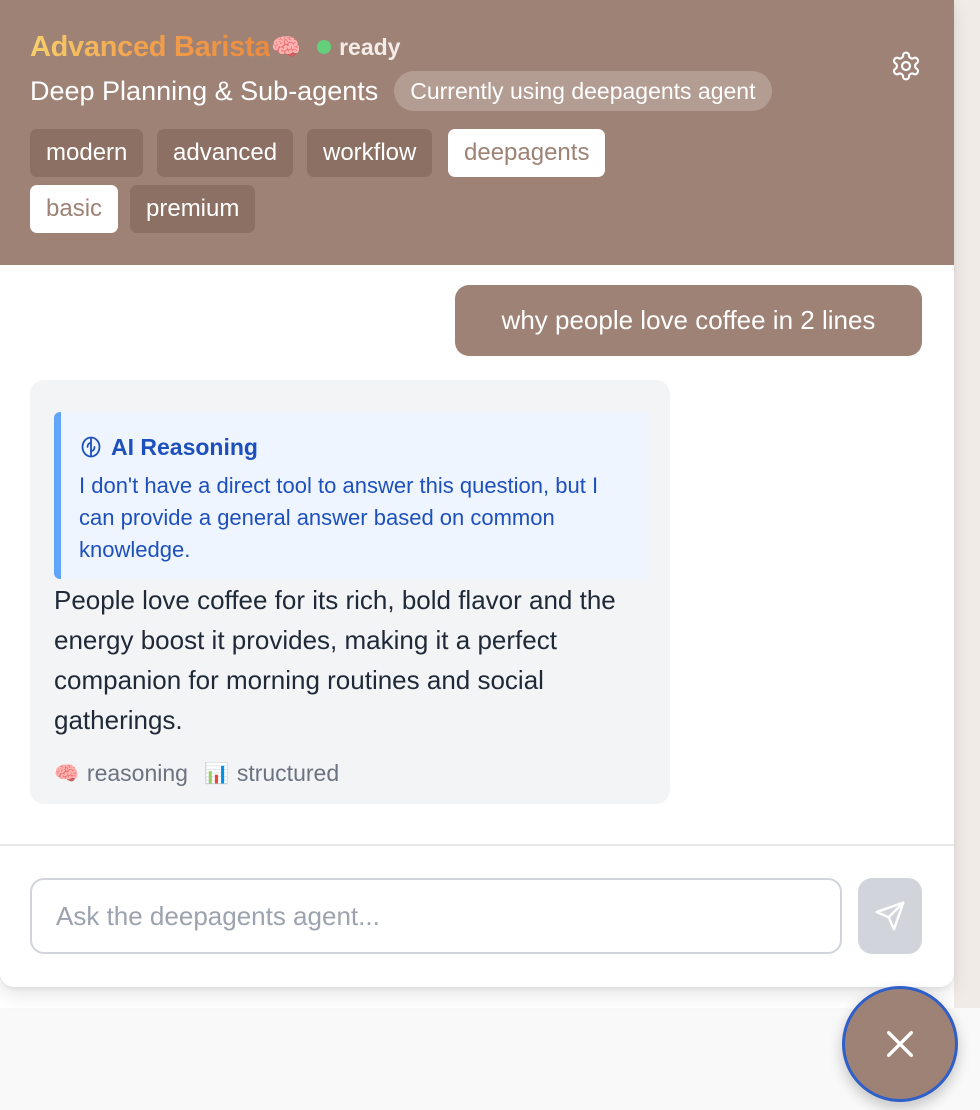  What do you see at coordinates (225, 153) in the screenshot?
I see `tag-advanced: advanced` at bounding box center [225, 153].